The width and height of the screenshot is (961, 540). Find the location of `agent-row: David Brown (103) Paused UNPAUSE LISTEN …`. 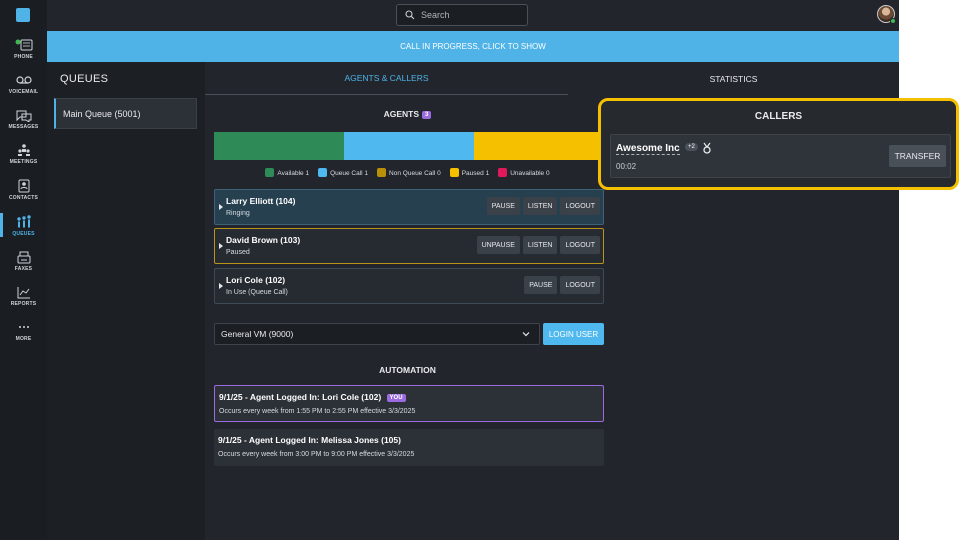

agent-row: David Brown (103) Paused UNPAUSE LISTEN … is located at coordinates (409, 246).